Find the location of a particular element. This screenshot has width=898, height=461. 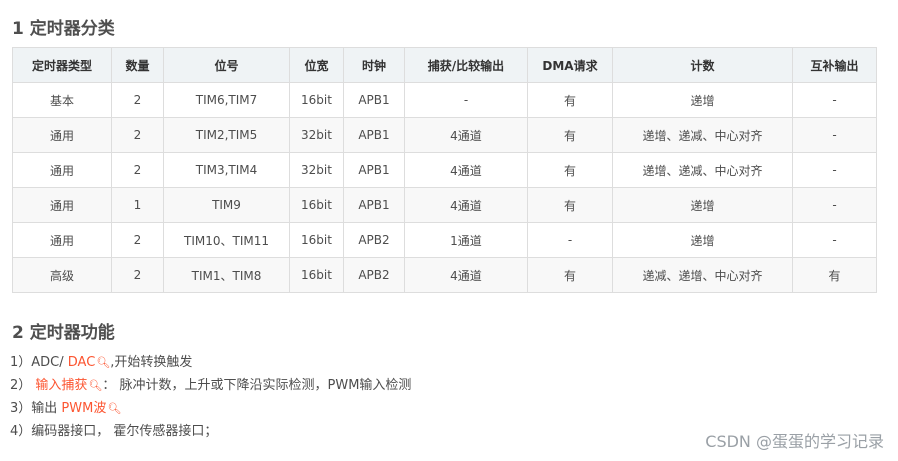

th-capture: 捕获/比较输出 is located at coordinates (466, 65).